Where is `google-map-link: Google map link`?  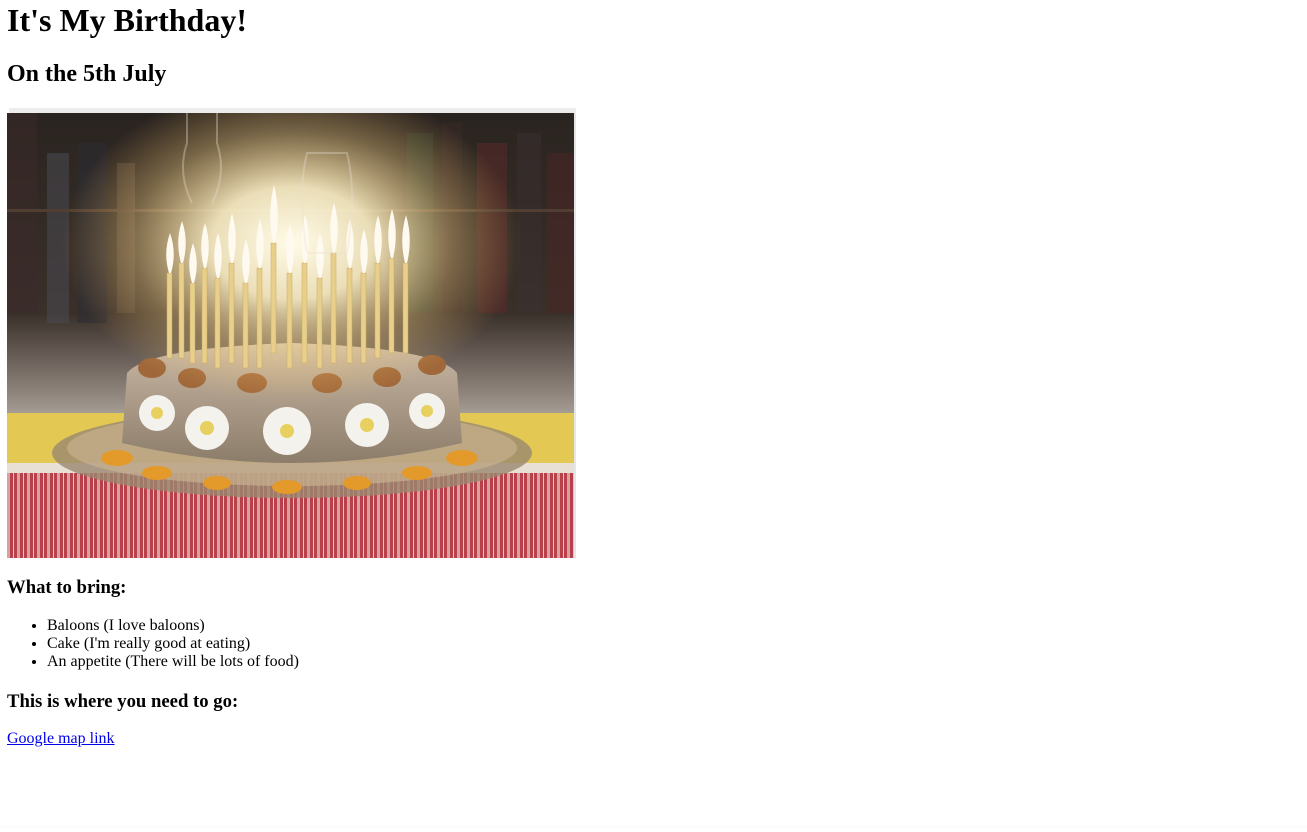 google-map-link: Google map link is located at coordinates (61, 739).